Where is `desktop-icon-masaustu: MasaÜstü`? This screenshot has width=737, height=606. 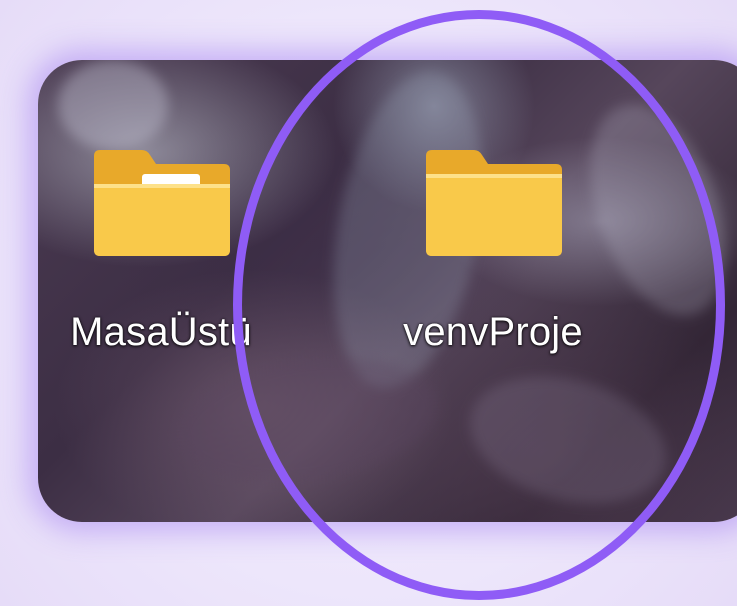
desktop-icon-masaustu: MasaÜstü is located at coordinates (161, 250).